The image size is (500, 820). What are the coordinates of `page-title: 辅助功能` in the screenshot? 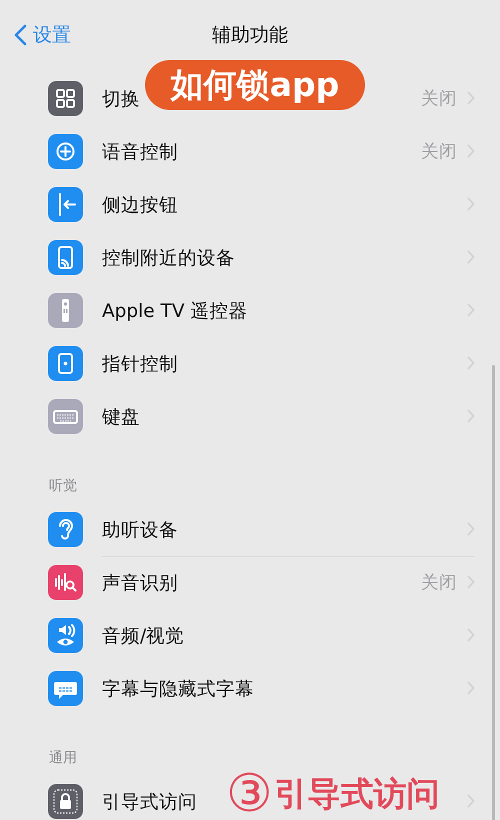 It's located at (250, 35).